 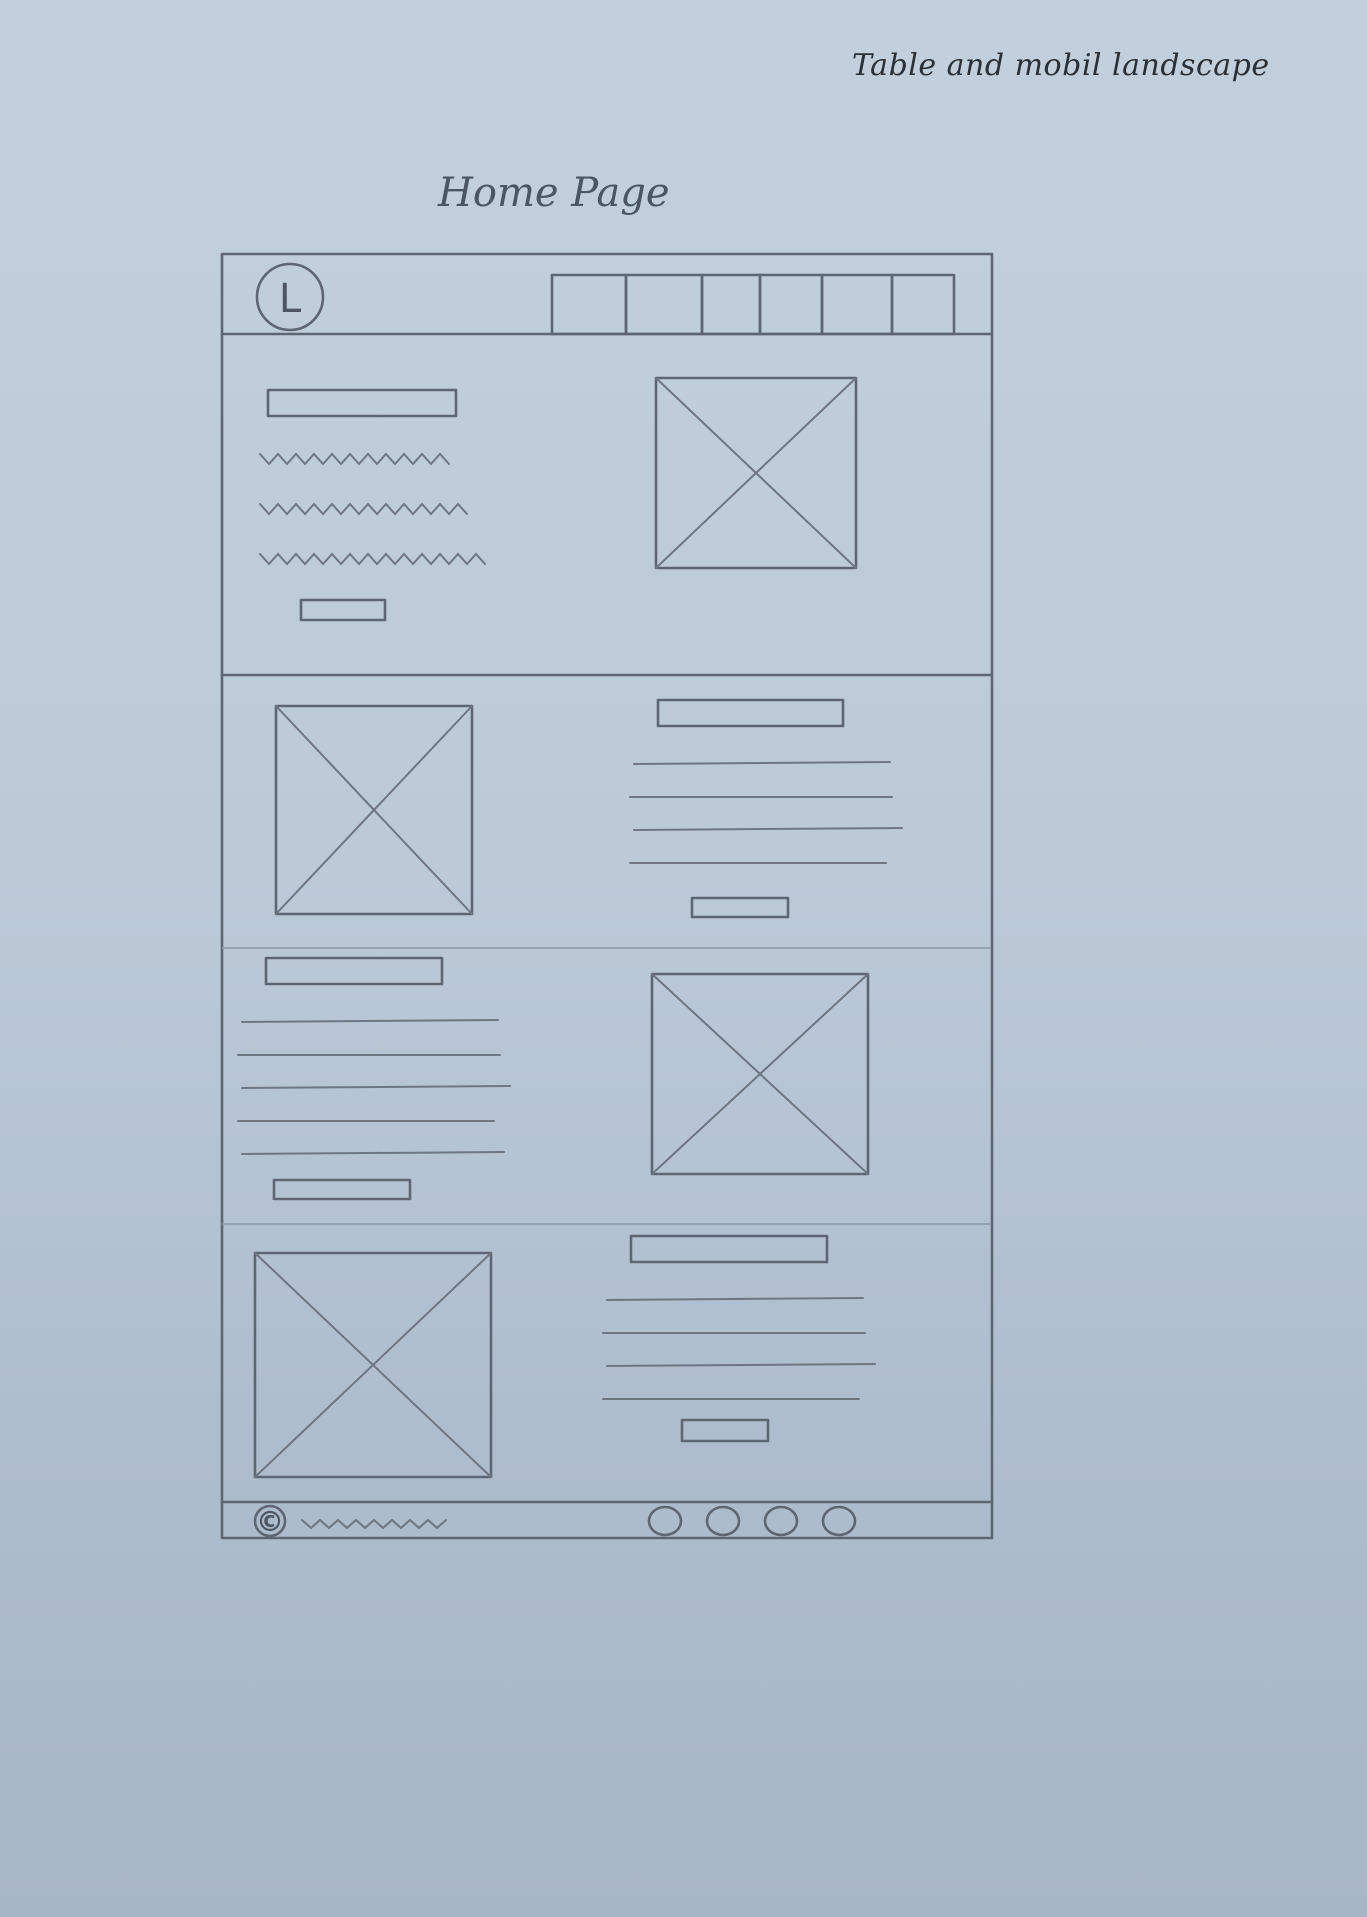 I want to click on header: L, so click(x=606, y=299).